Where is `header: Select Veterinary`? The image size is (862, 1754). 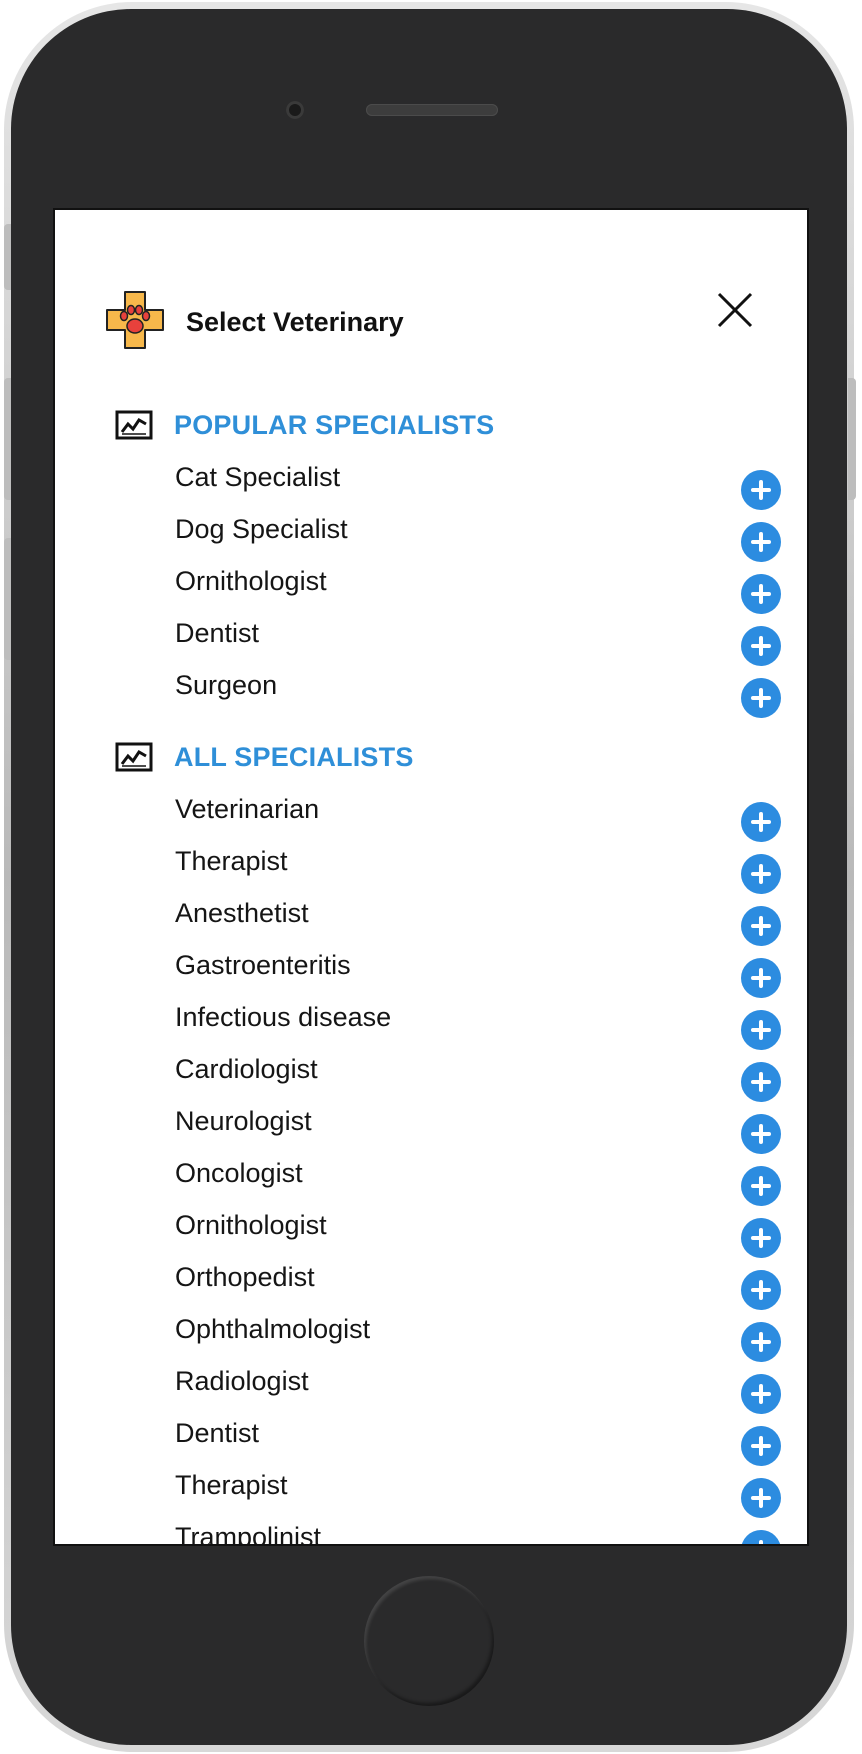 header: Select Veterinary is located at coordinates (430, 320).